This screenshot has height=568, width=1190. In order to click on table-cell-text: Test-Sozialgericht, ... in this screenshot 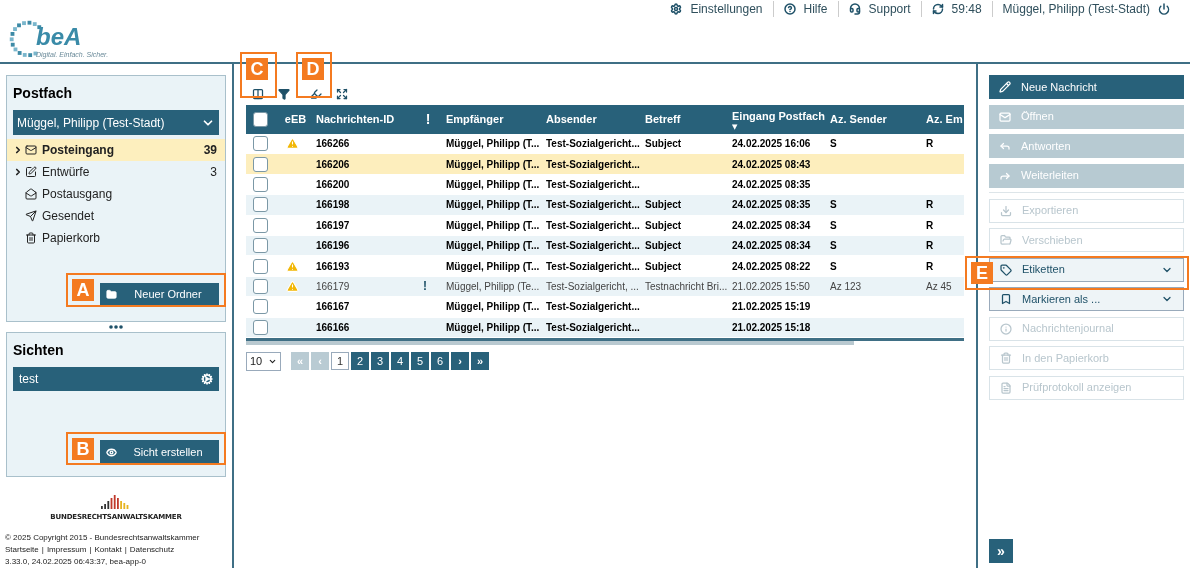, I will do `click(592, 286)`.